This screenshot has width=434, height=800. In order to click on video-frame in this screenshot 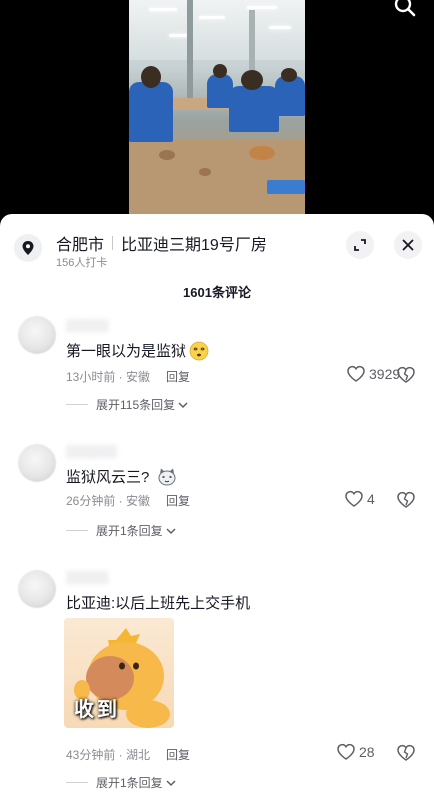, I will do `click(217, 111)`.